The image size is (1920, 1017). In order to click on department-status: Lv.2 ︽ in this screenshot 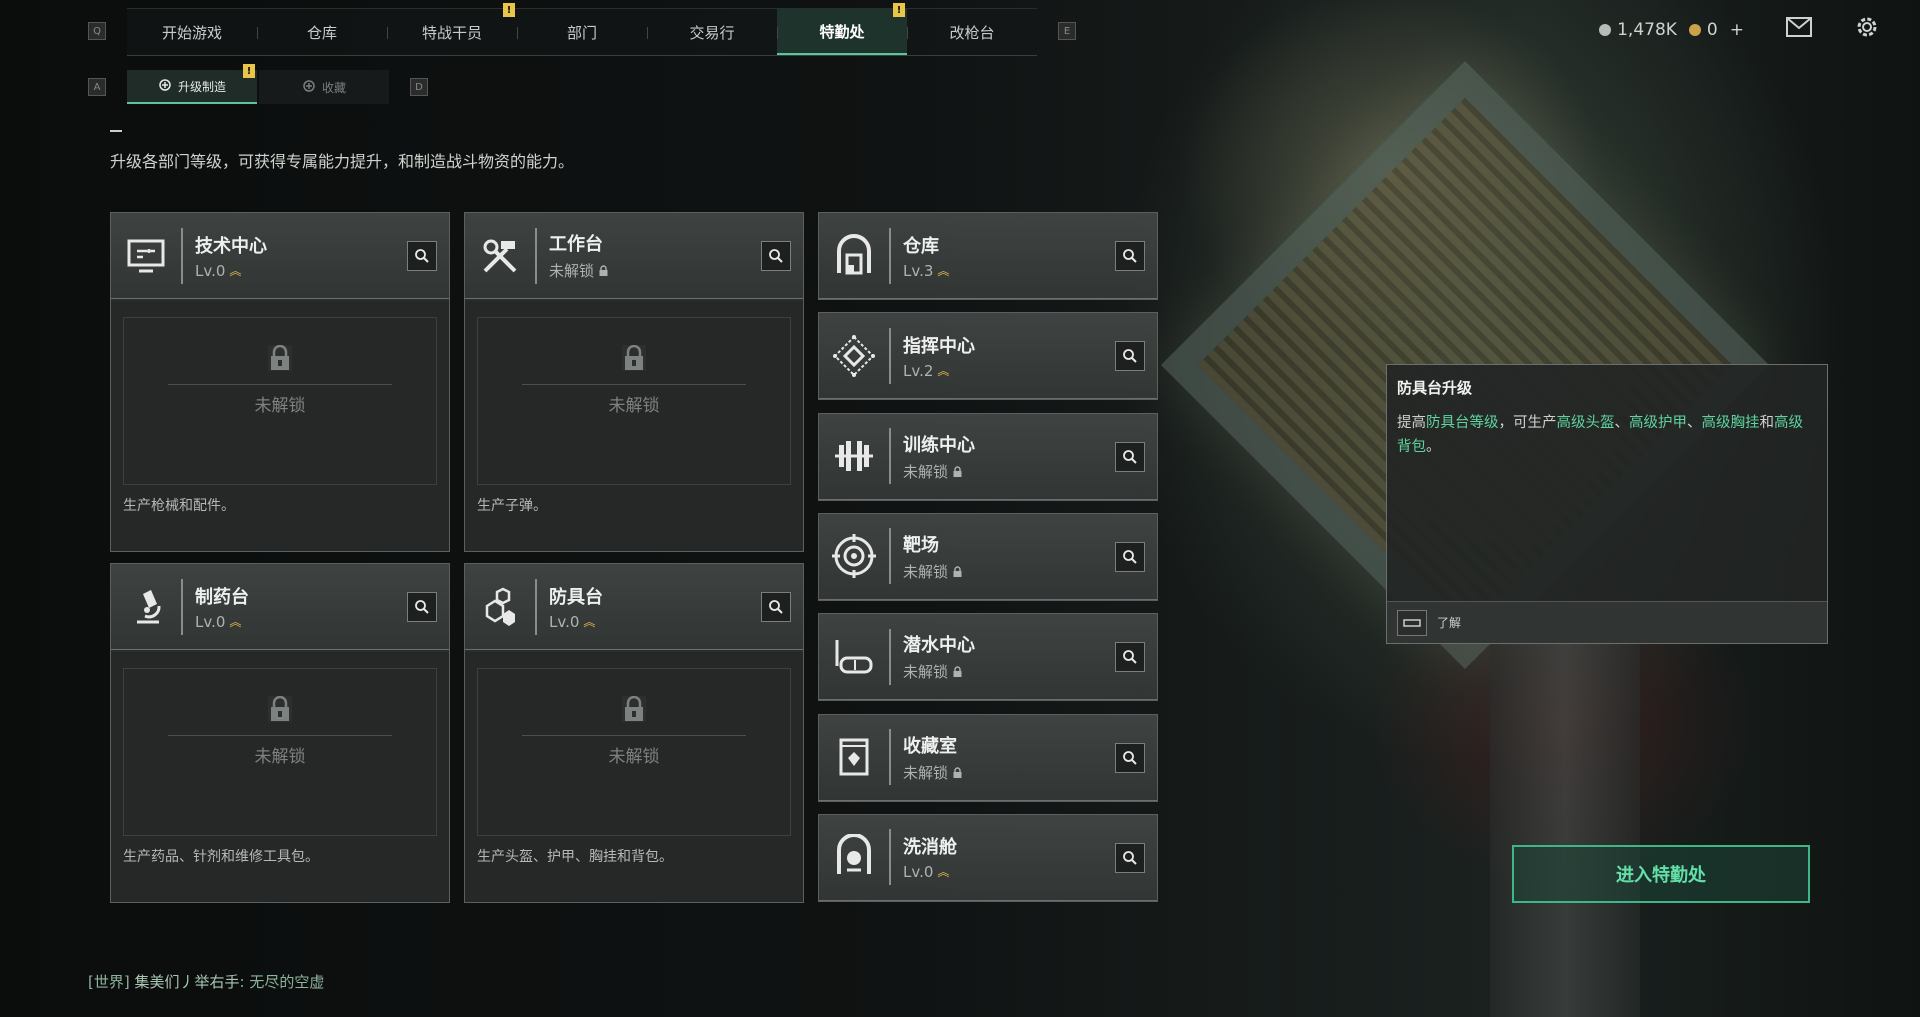, I will do `click(939, 371)`.